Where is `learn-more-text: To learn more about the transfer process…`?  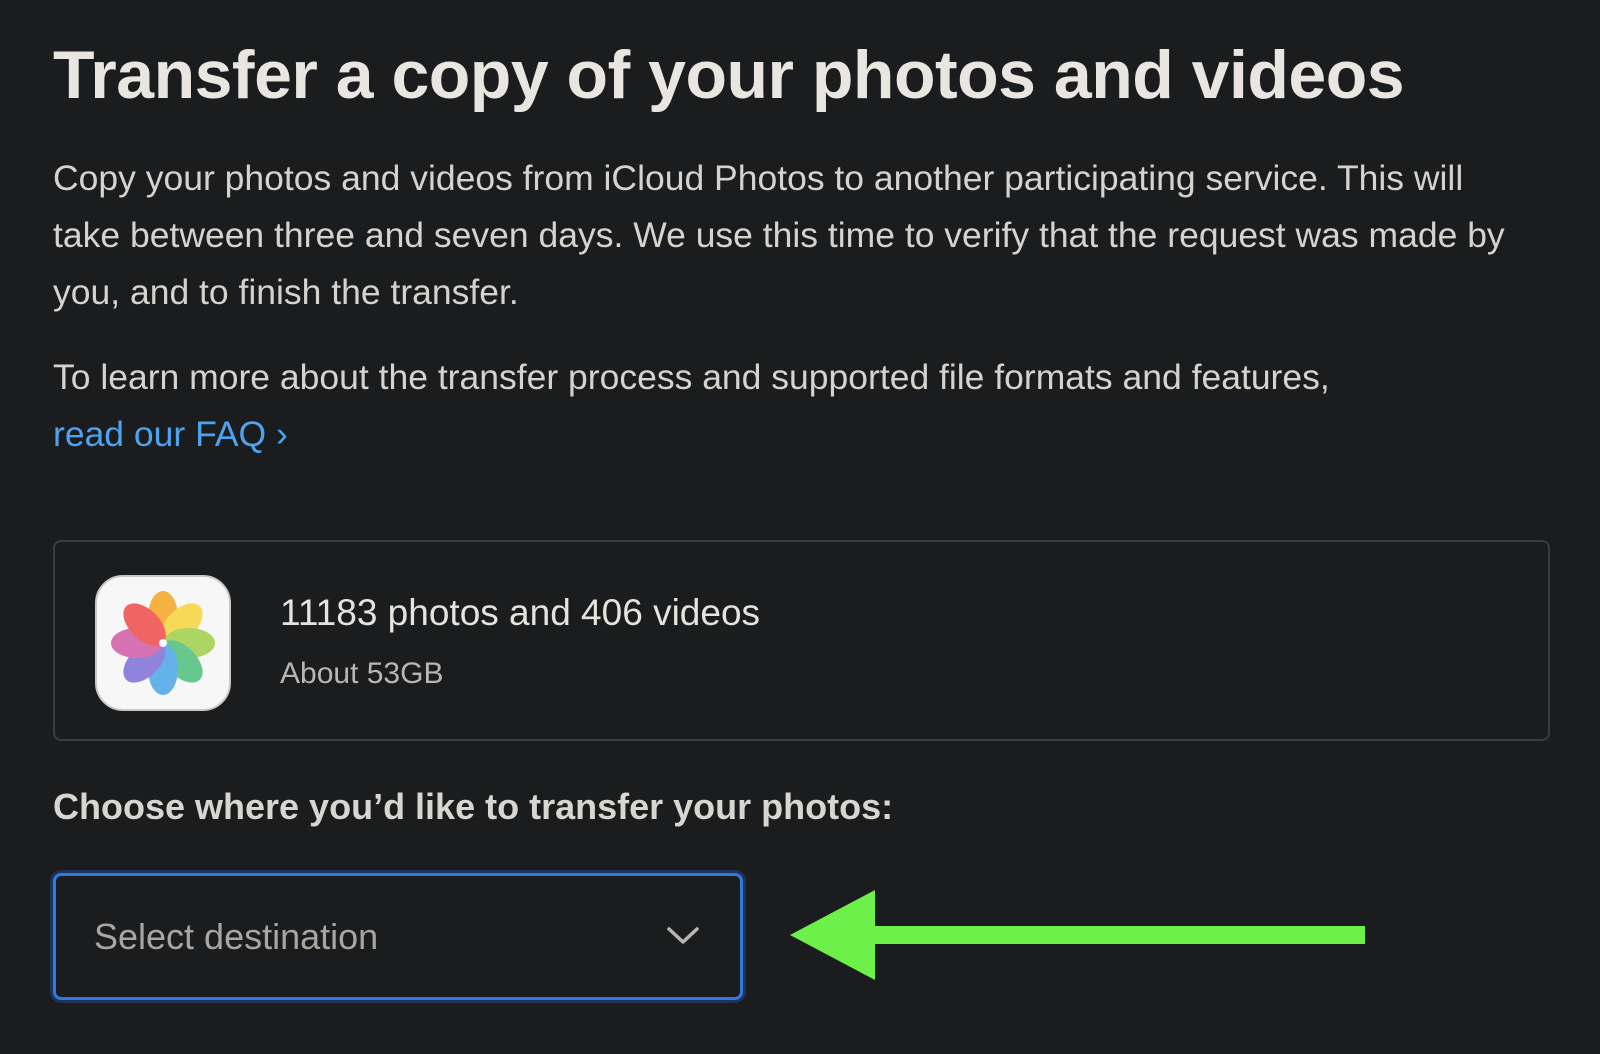
learn-more-text: To learn more about the transfer process… is located at coordinates (803, 406).